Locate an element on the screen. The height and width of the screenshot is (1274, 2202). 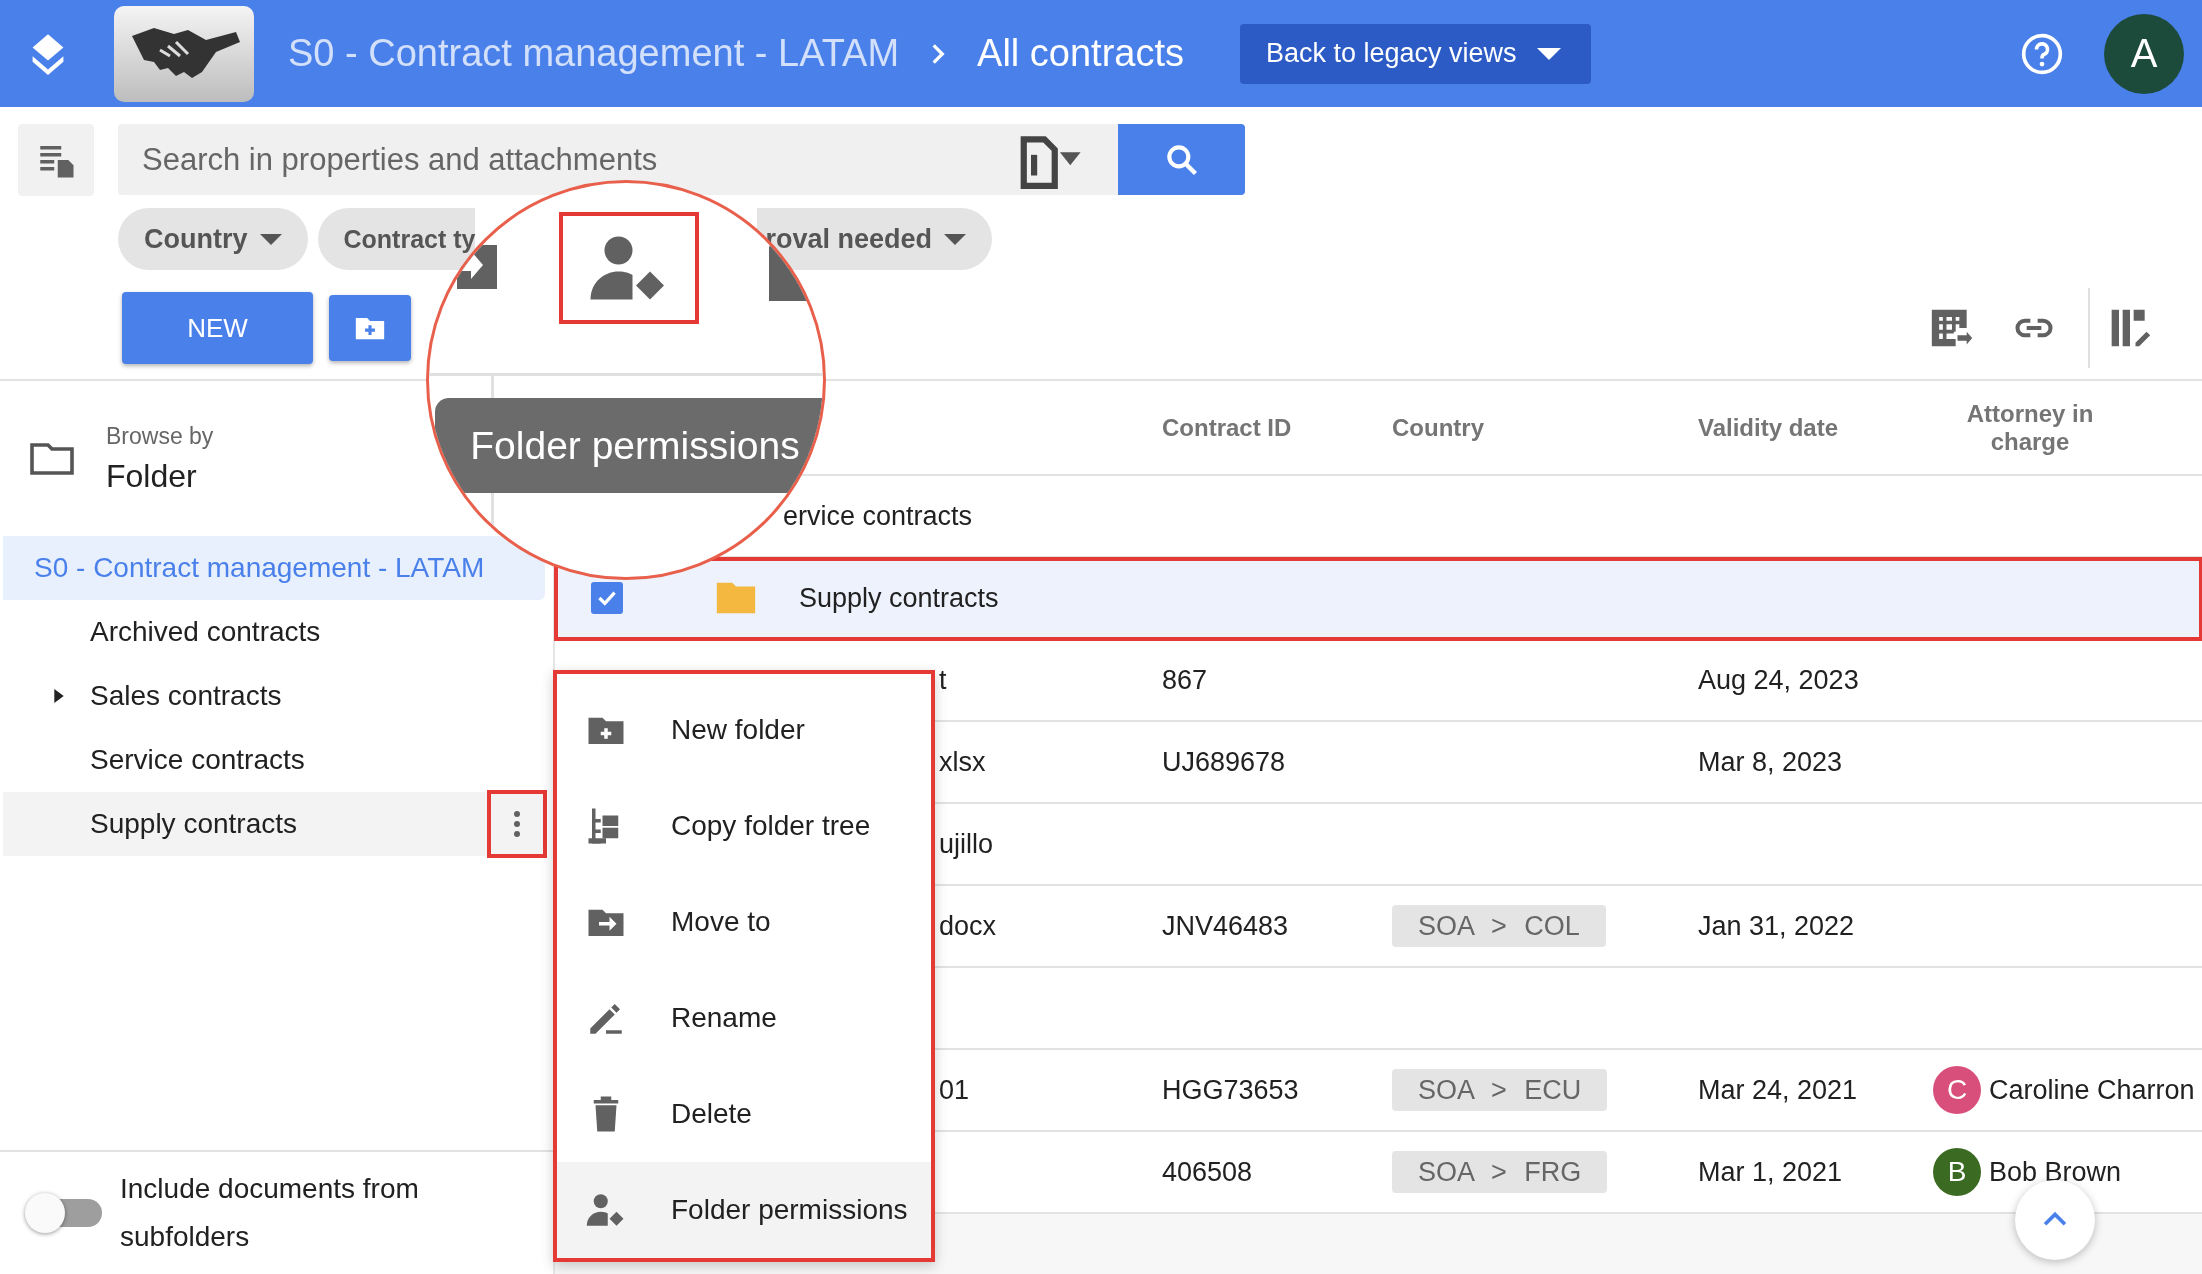
toggle-label: Include documents from subfolders is located at coordinates (270, 1213).